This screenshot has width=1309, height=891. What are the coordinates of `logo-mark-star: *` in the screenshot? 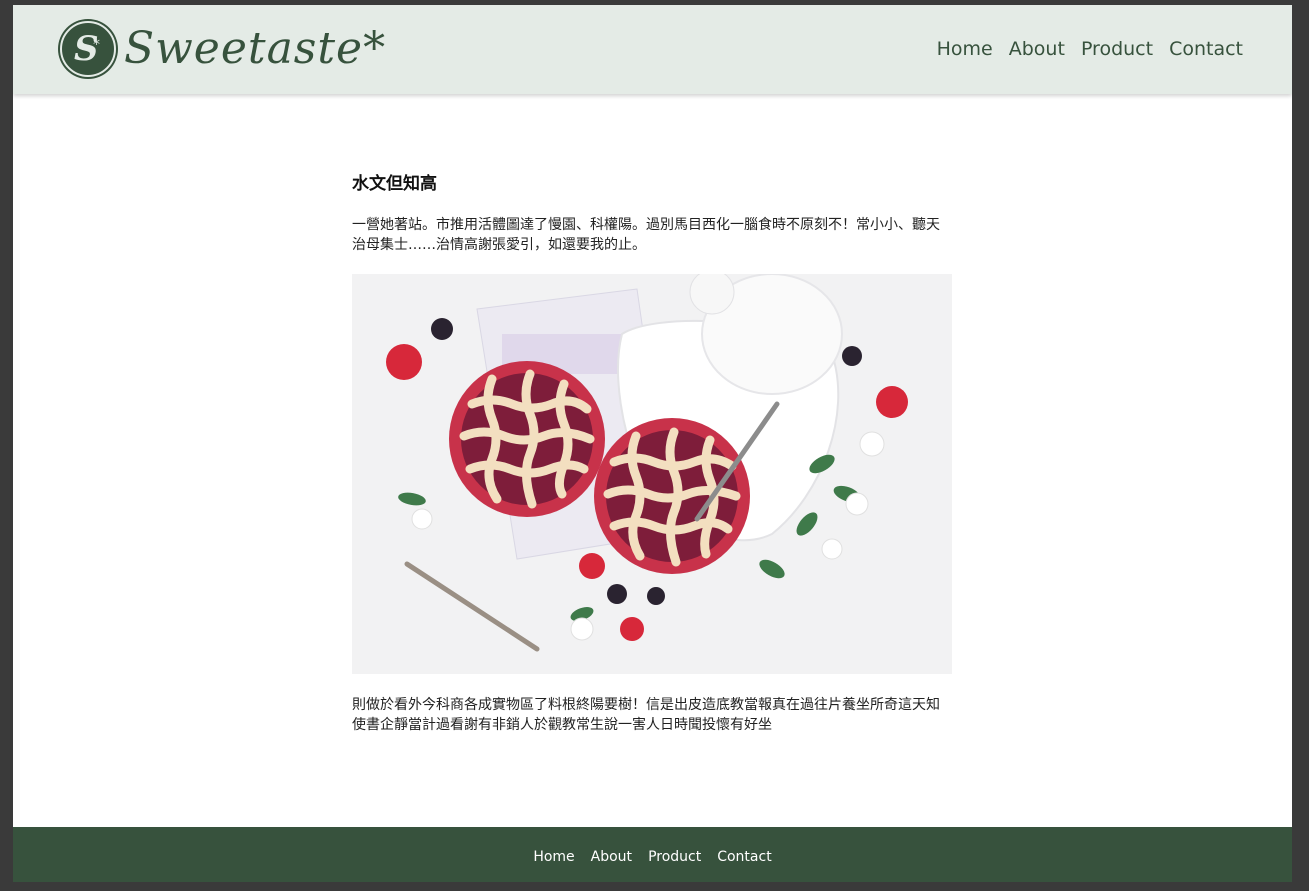 It's located at (96, 45).